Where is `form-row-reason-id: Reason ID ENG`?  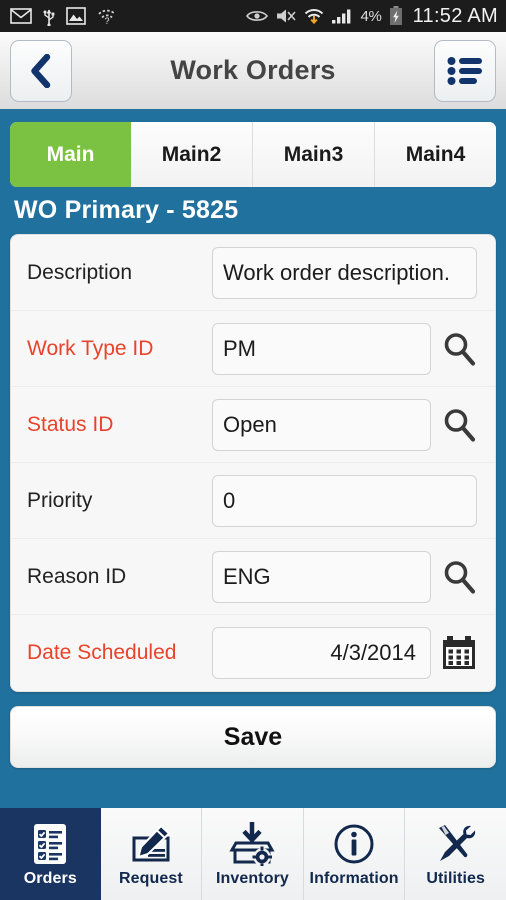 form-row-reason-id: Reason ID ENG is located at coordinates (253, 577).